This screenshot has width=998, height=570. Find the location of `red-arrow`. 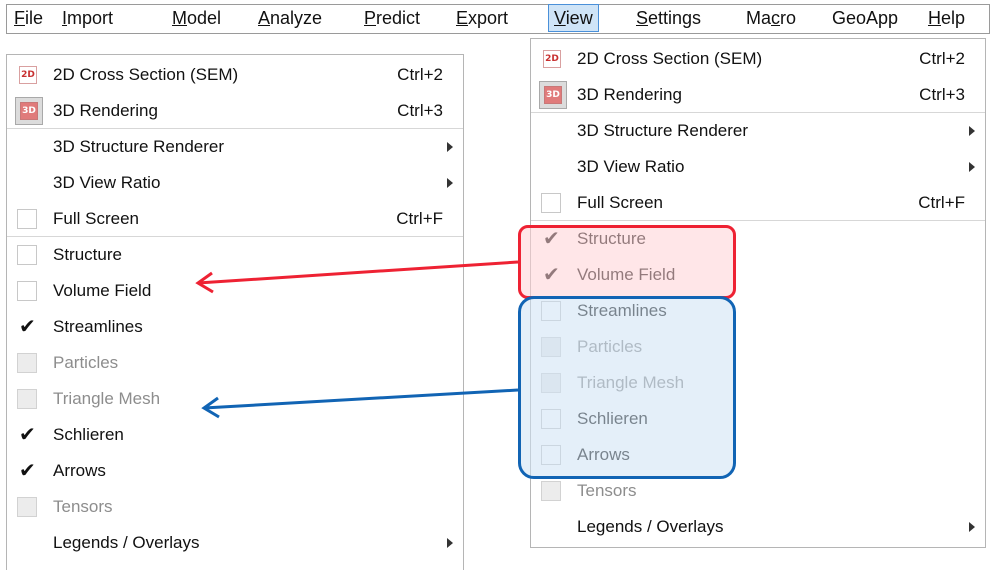

red-arrow is located at coordinates (358, 272).